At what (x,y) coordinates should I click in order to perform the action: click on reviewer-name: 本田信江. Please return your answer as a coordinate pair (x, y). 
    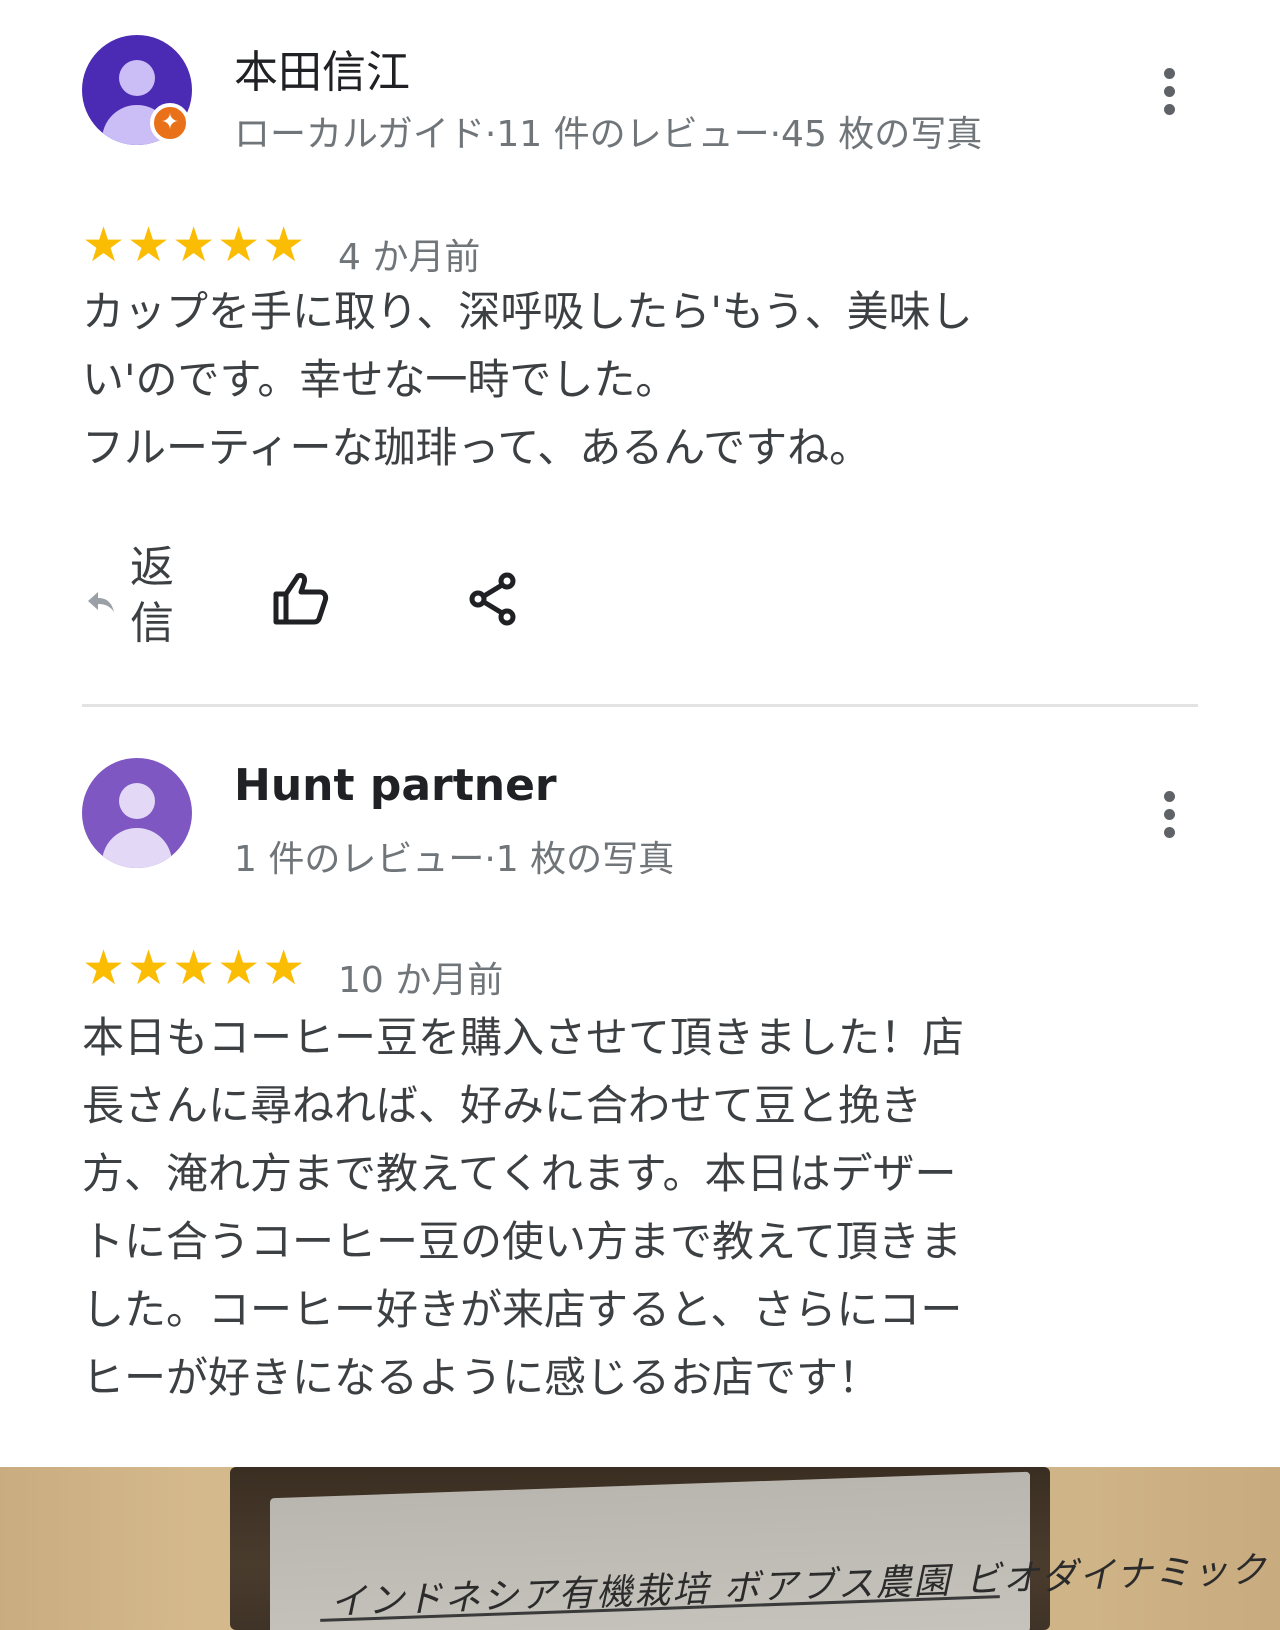
    Looking at the image, I should click on (322, 68).